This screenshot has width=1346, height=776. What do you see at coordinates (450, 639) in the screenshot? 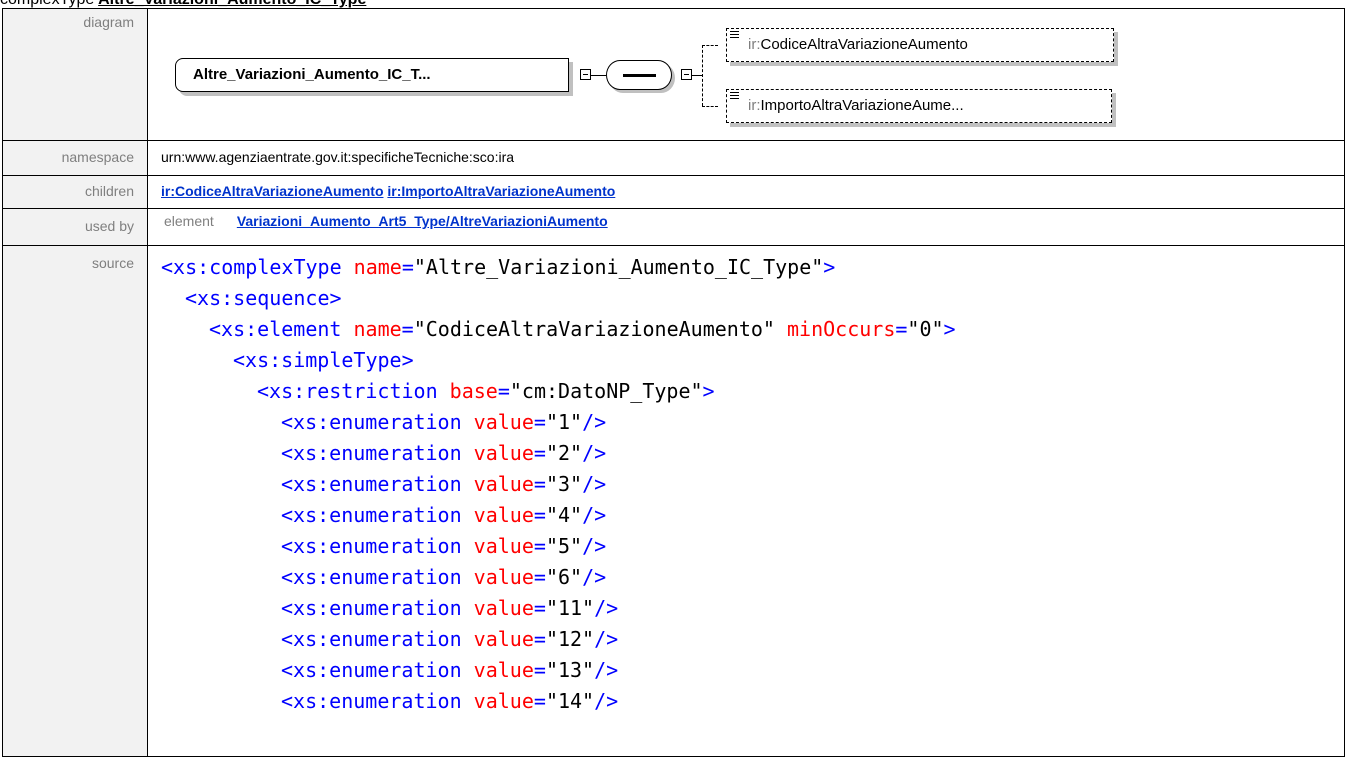
I see `code-line-enumeration: <xs:enumeration value="12"/>` at bounding box center [450, 639].